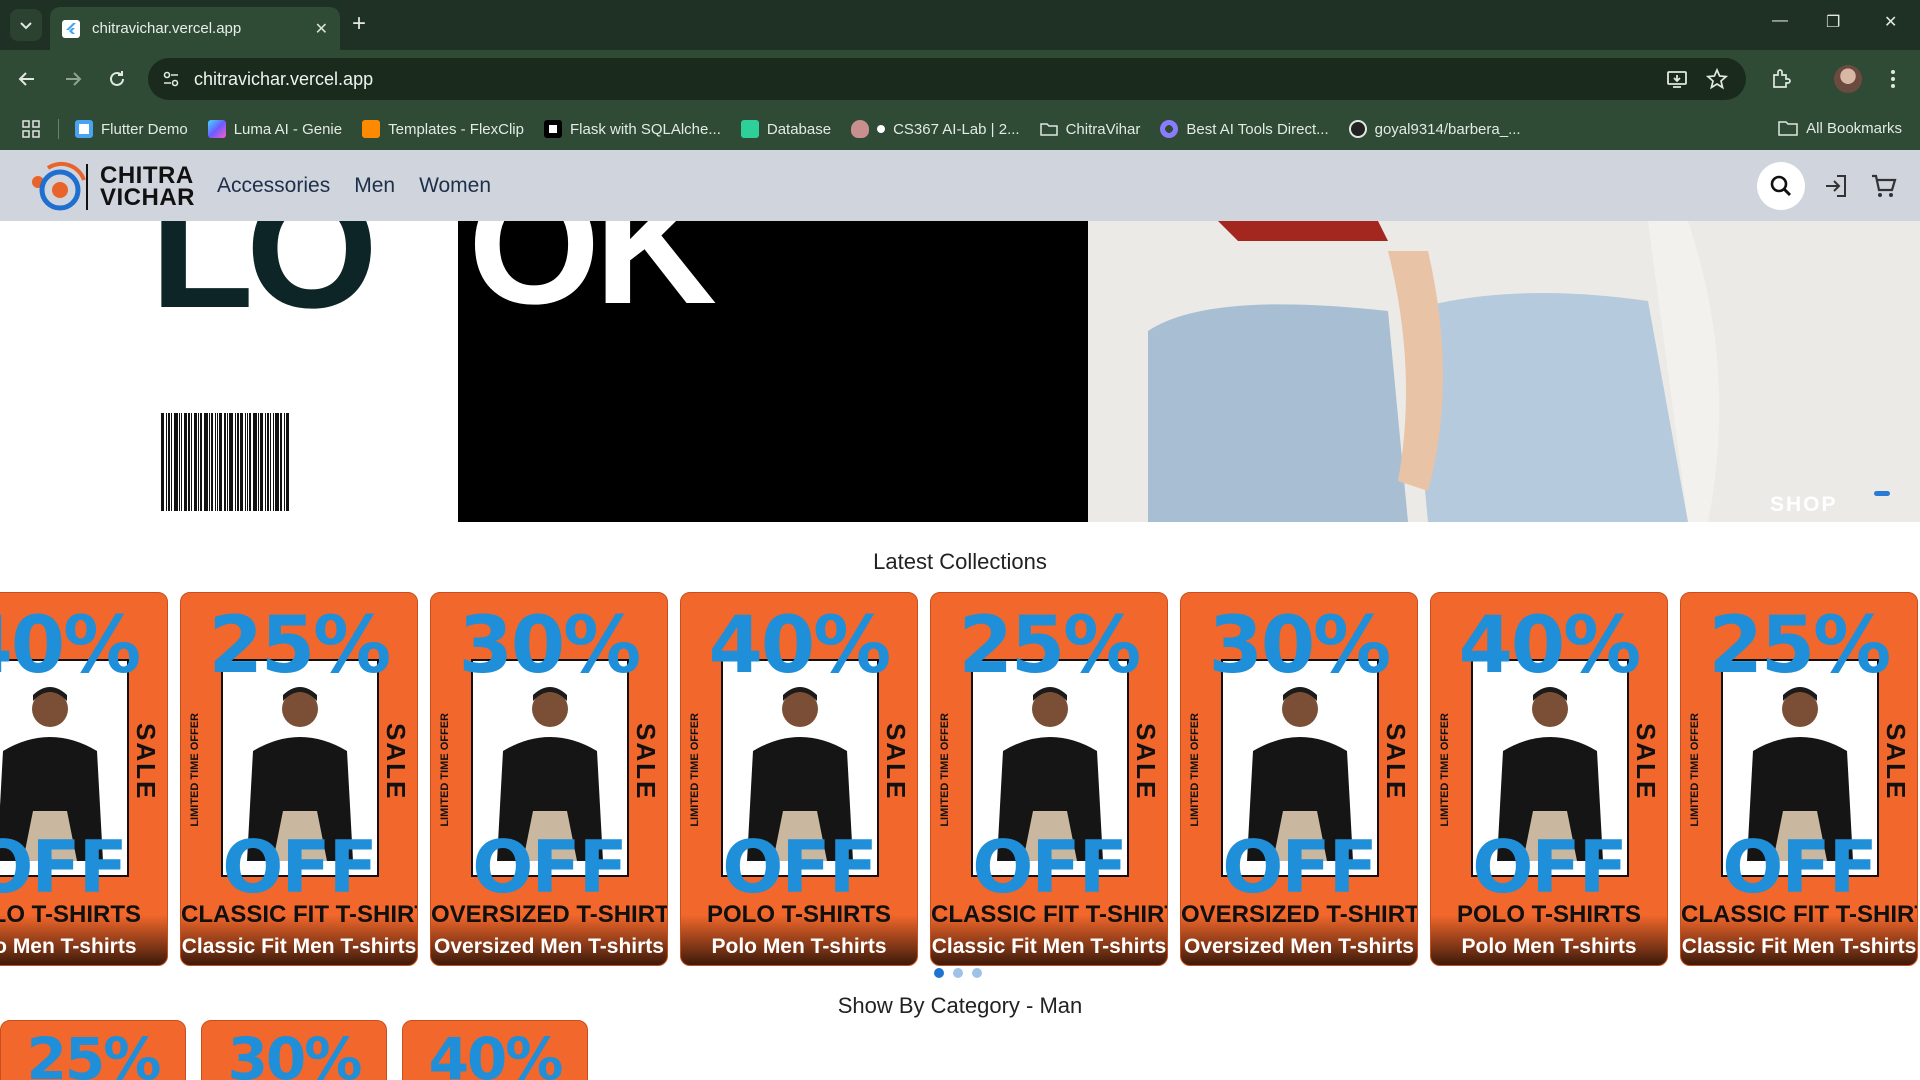 The height and width of the screenshot is (1080, 1920). What do you see at coordinates (273, 186) in the screenshot?
I see `nav-accessories: Accessories` at bounding box center [273, 186].